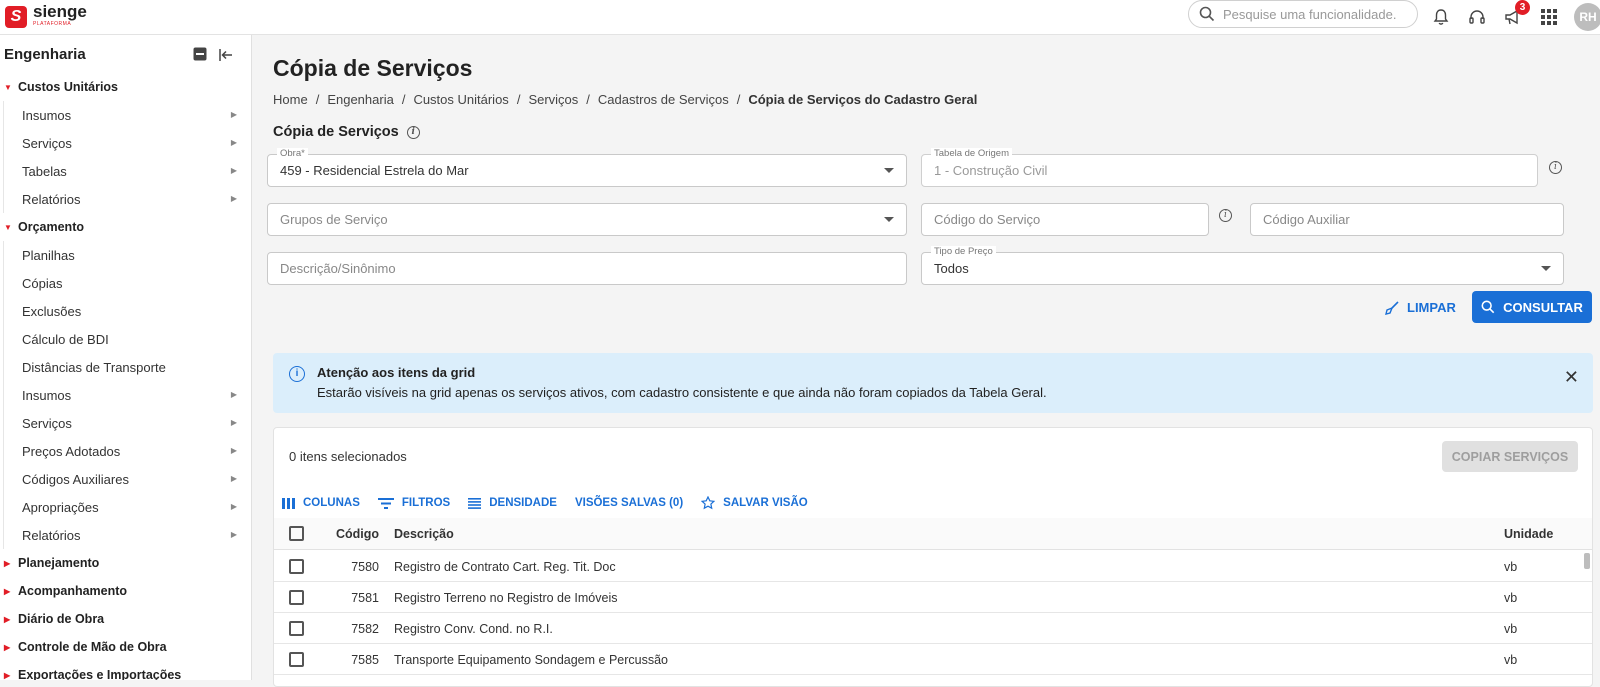 The height and width of the screenshot is (687, 1600). I want to click on headset-icon, so click(1477, 17).